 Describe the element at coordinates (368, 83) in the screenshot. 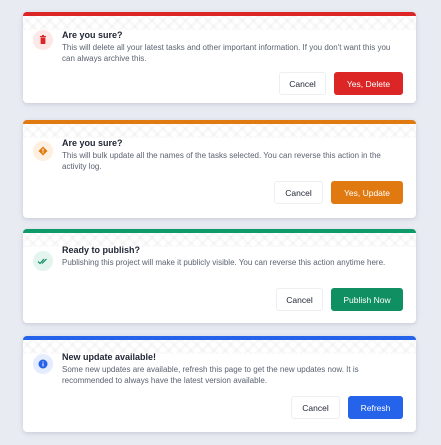

I see `confirm-delete-button: Yes, Delete` at that location.